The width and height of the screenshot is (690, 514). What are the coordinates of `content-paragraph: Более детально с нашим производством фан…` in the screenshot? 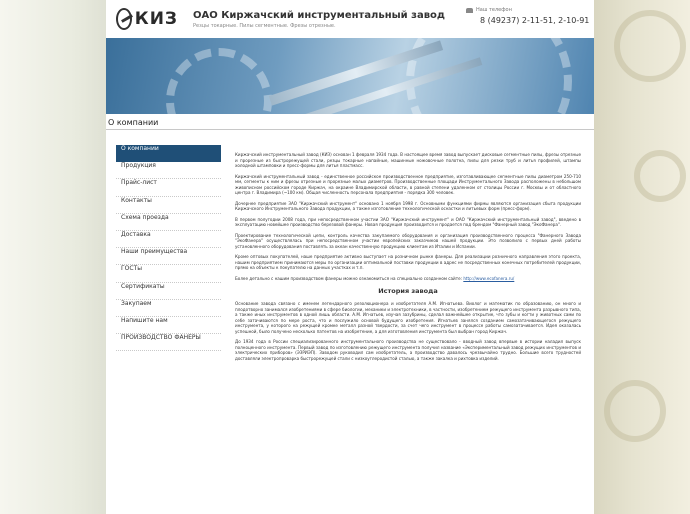 It's located at (408, 279).